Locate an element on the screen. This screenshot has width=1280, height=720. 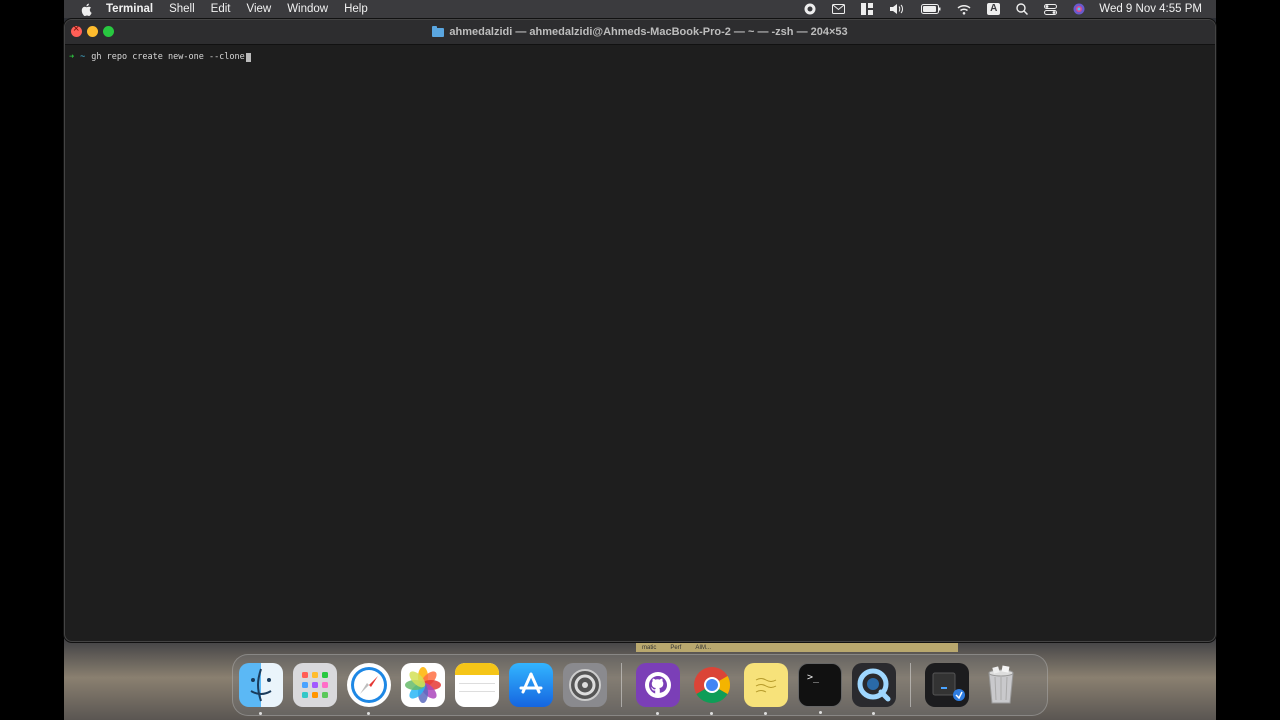
terminal-app-icon: >_ is located at coordinates (820, 688).